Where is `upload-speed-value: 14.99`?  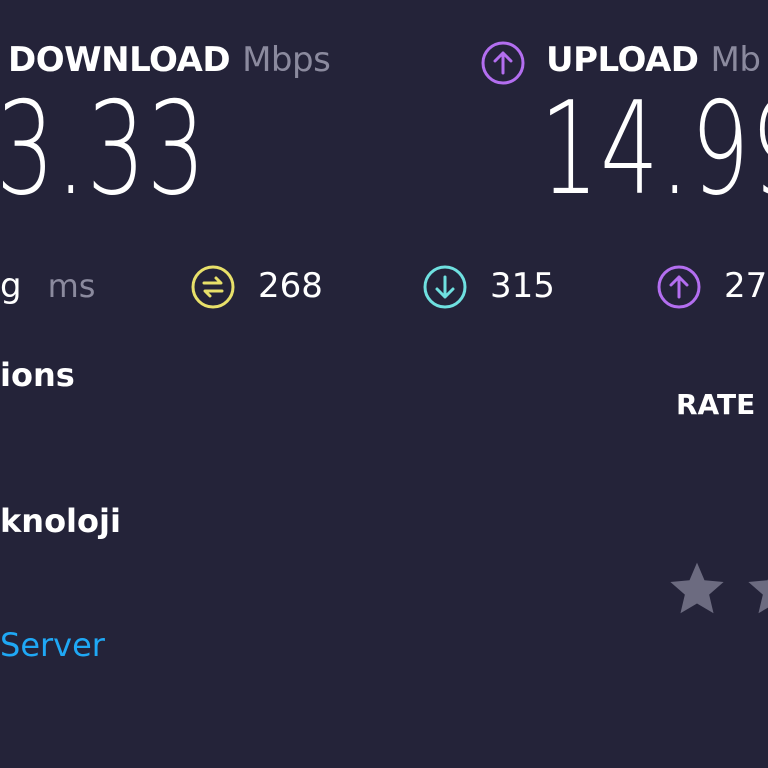
upload-speed-value: 14.99 is located at coordinates (654, 149).